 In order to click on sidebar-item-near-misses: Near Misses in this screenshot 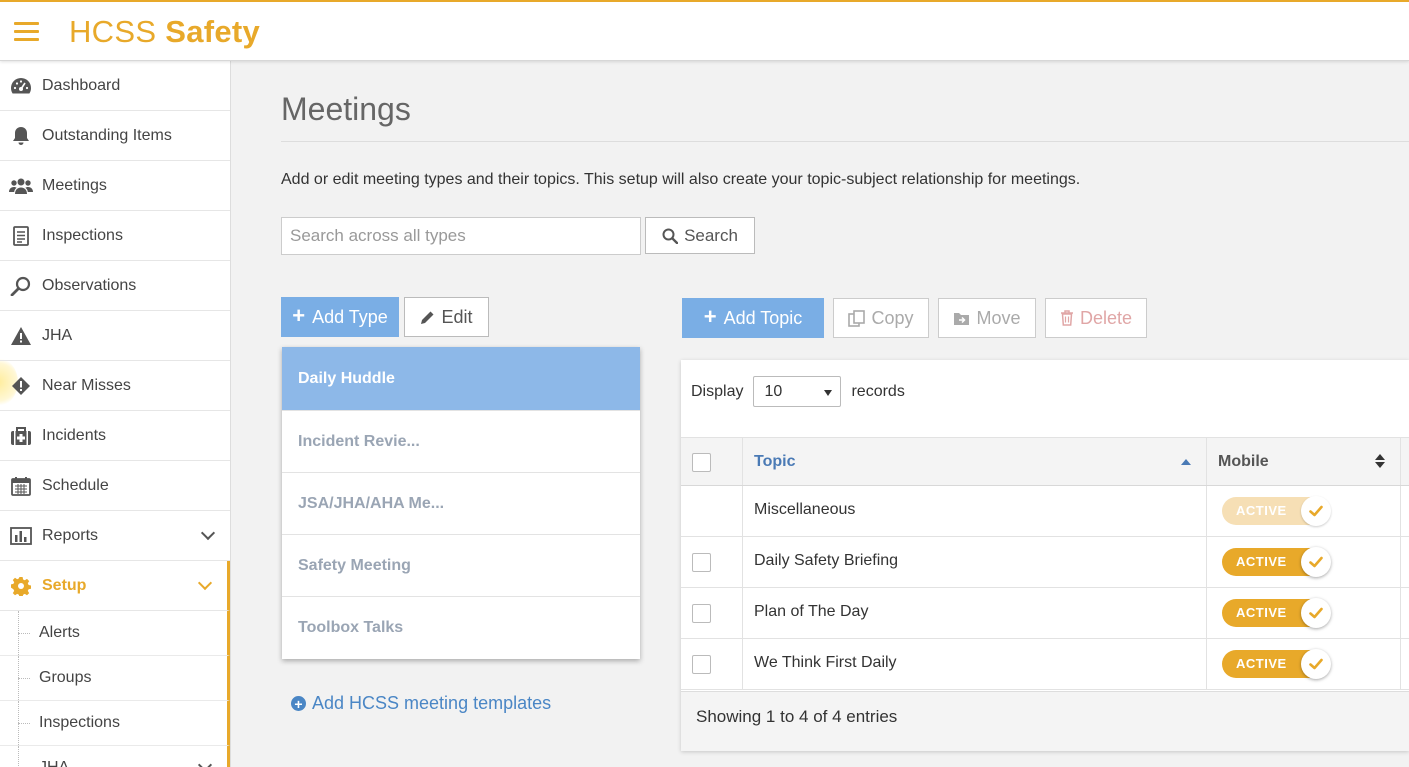, I will do `click(115, 386)`.